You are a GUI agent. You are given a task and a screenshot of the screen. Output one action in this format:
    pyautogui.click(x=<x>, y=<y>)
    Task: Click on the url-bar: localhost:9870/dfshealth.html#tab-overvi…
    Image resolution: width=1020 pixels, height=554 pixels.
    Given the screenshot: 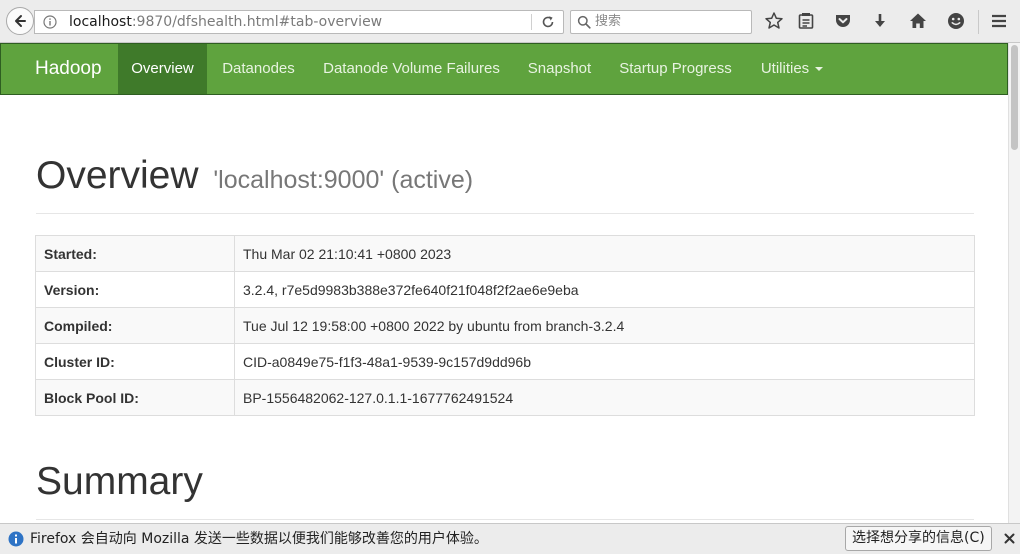 What is the action you would take?
    pyautogui.click(x=299, y=22)
    